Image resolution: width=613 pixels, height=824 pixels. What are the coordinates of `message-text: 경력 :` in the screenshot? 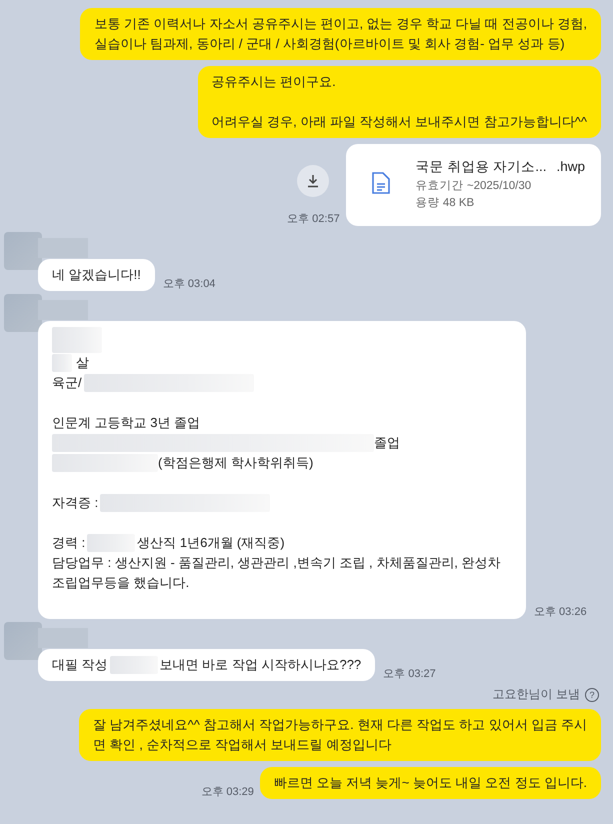 It's located at (69, 543).